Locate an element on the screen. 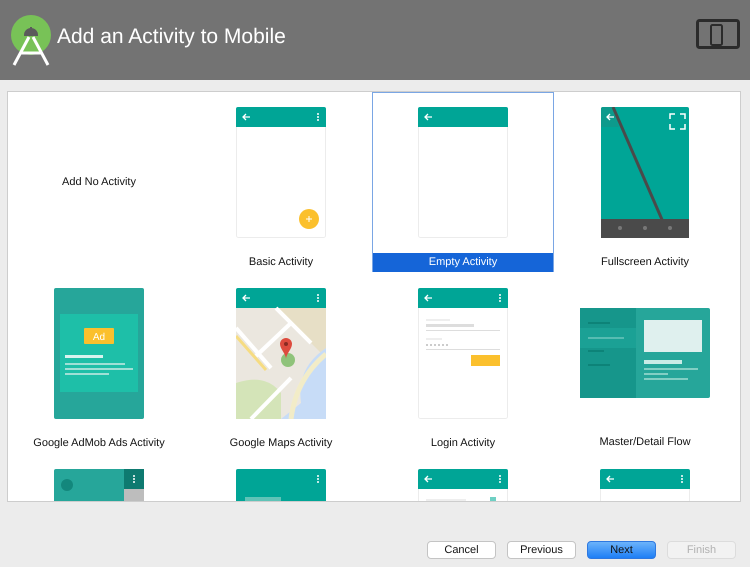  window-title: Add an Activity to Mobile is located at coordinates (172, 37).